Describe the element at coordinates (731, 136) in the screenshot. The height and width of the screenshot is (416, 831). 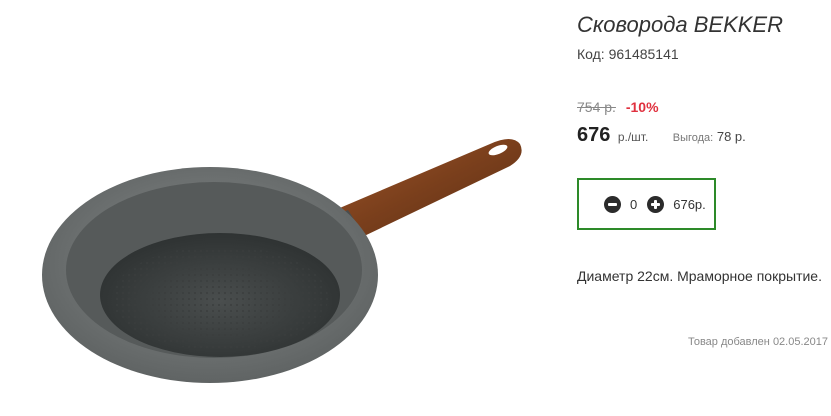
I see `savings-value: 78 р.` at that location.